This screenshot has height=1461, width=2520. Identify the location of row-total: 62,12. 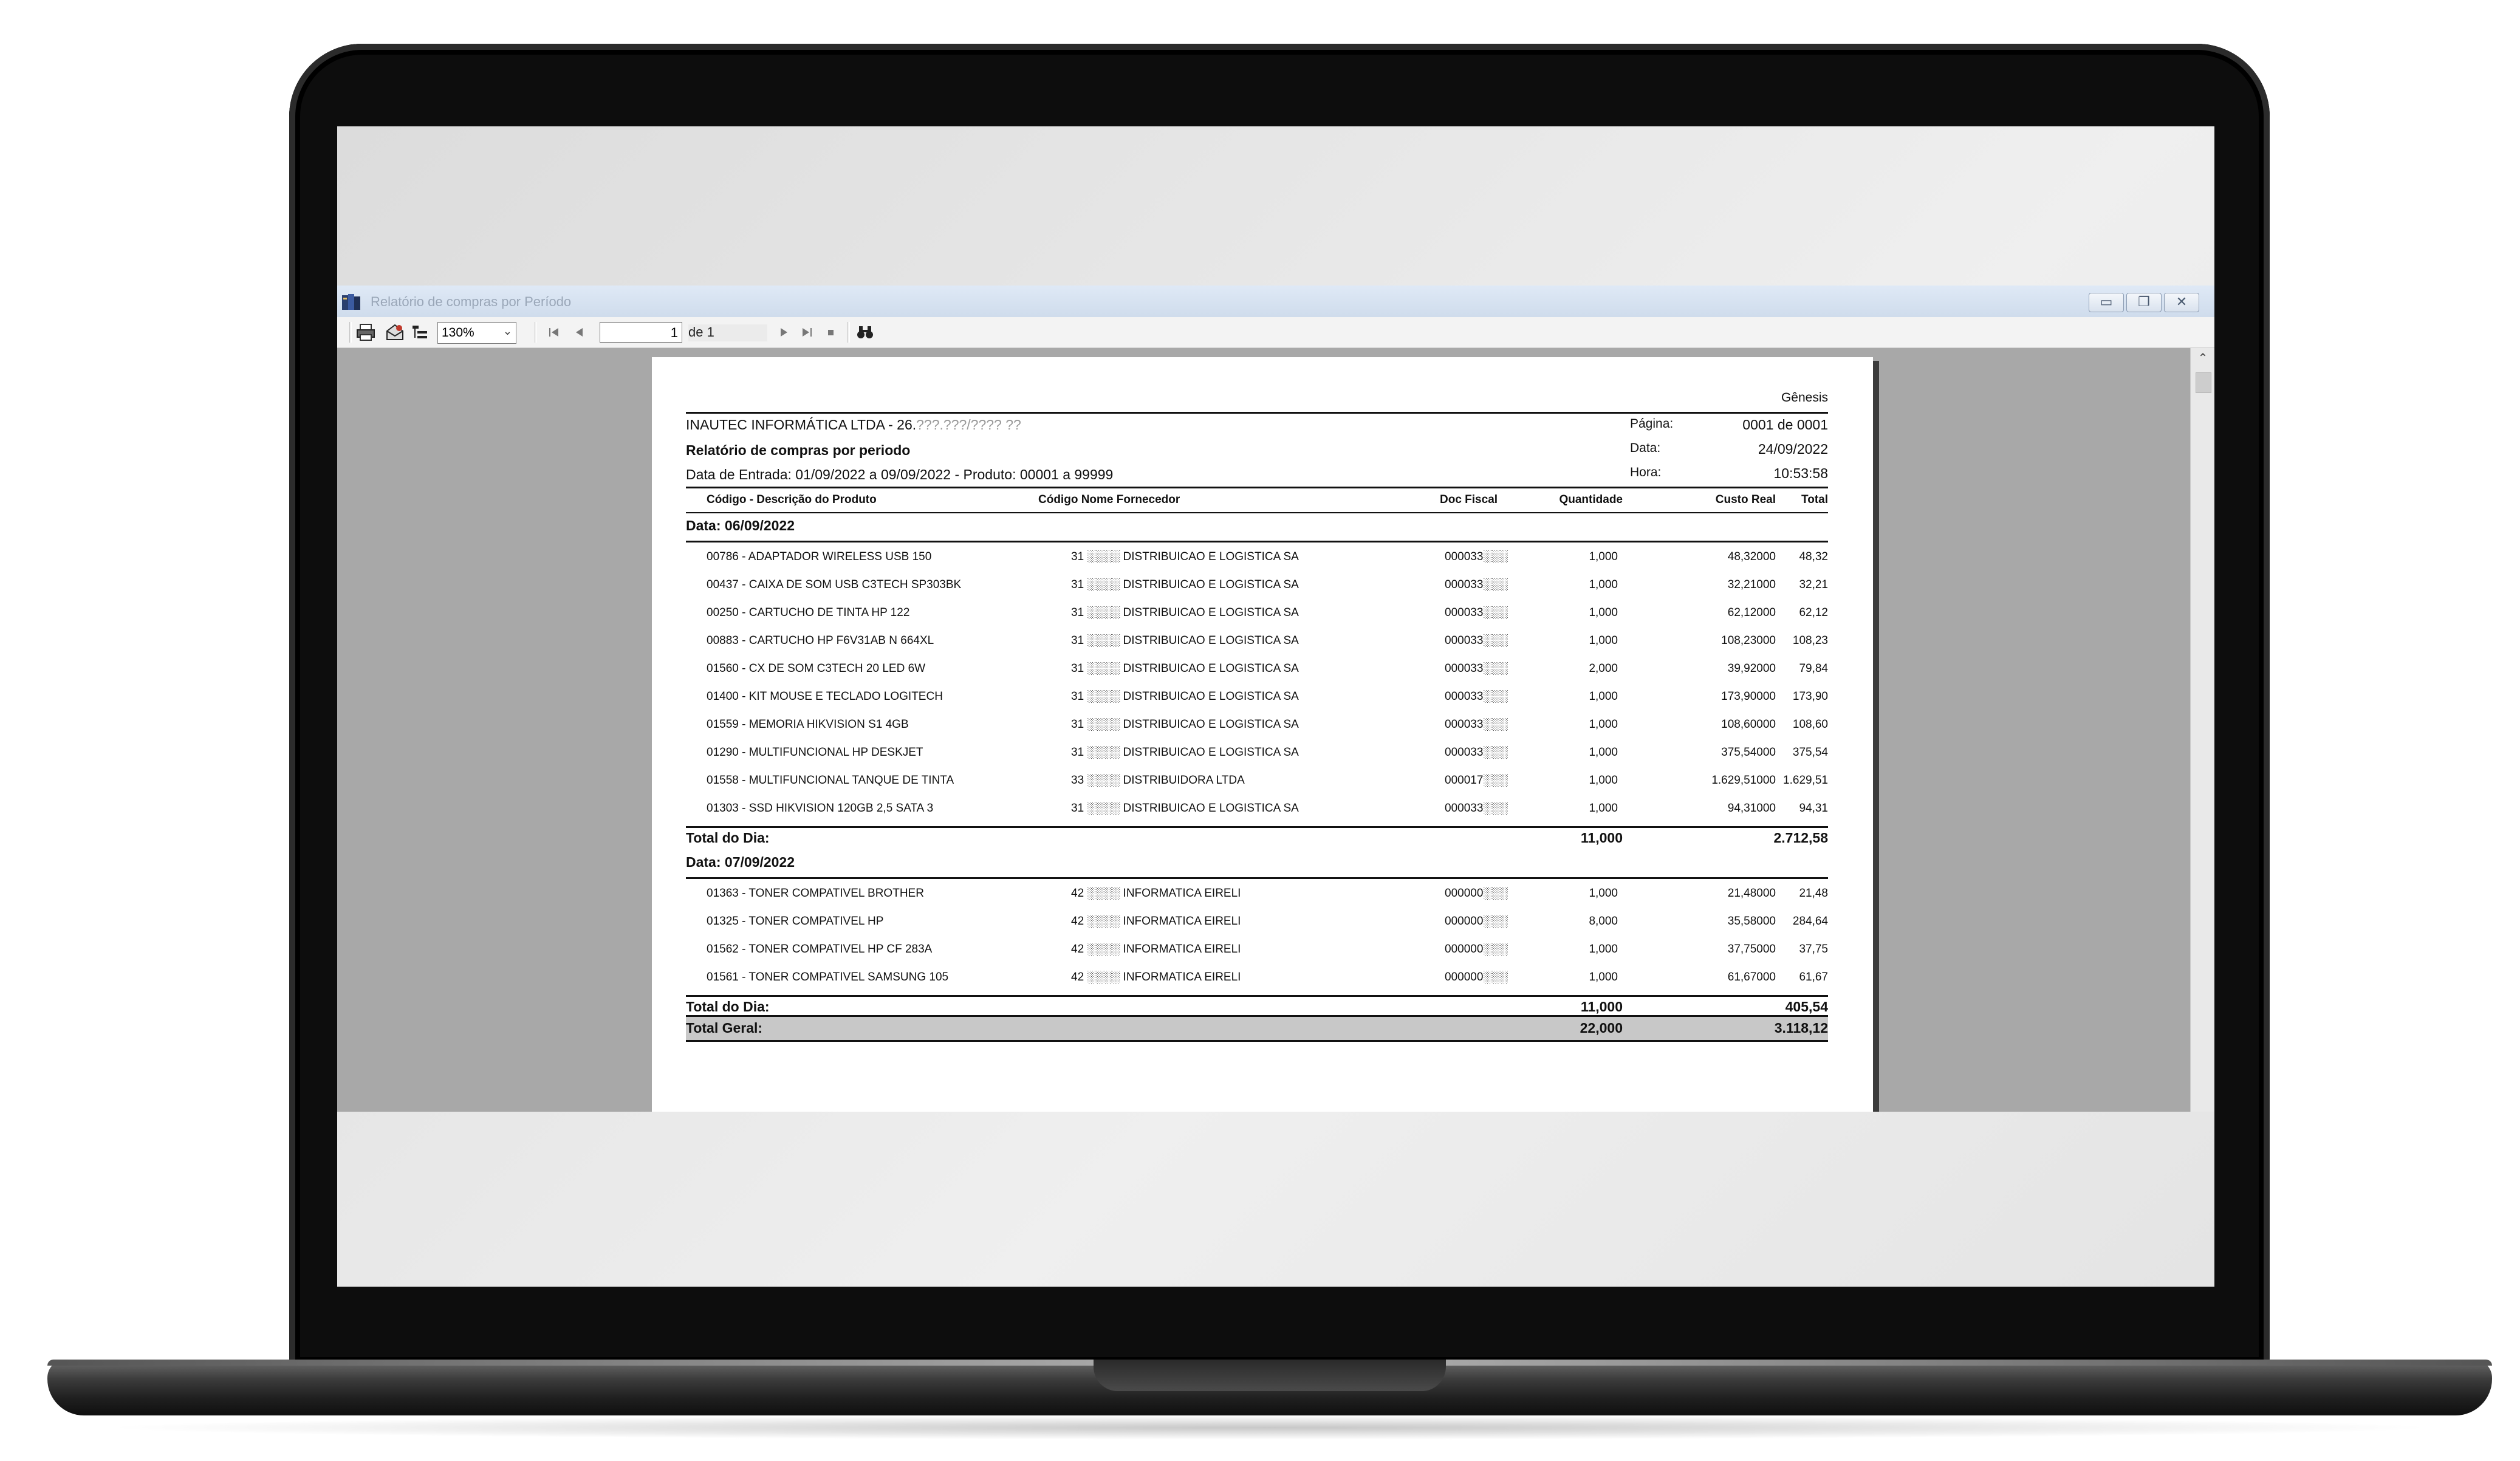
(1813, 612).